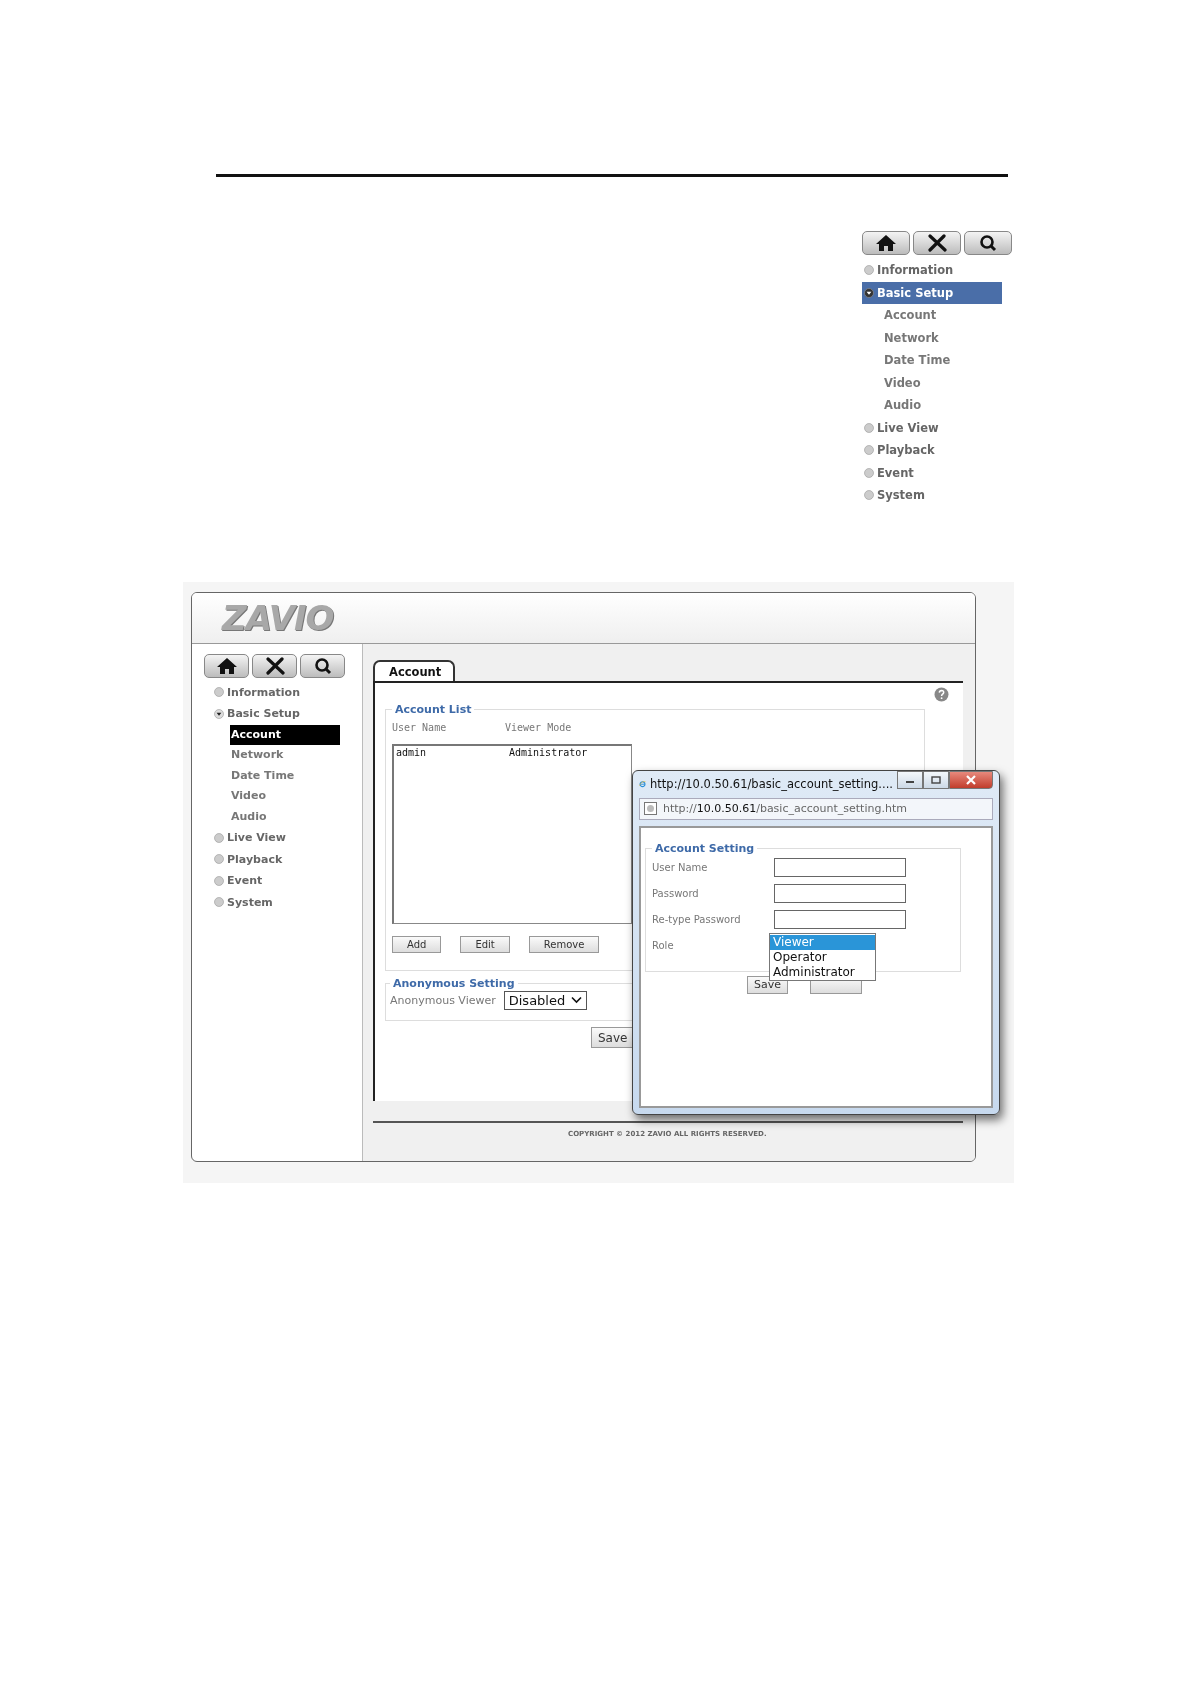  What do you see at coordinates (454, 983) in the screenshot?
I see `section-title: Anonymous Setting` at bounding box center [454, 983].